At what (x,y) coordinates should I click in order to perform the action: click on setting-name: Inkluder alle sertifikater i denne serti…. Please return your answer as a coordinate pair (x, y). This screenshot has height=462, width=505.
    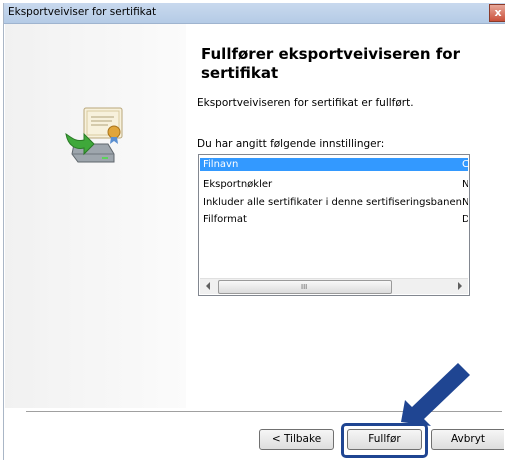
    Looking at the image, I should click on (332, 202).